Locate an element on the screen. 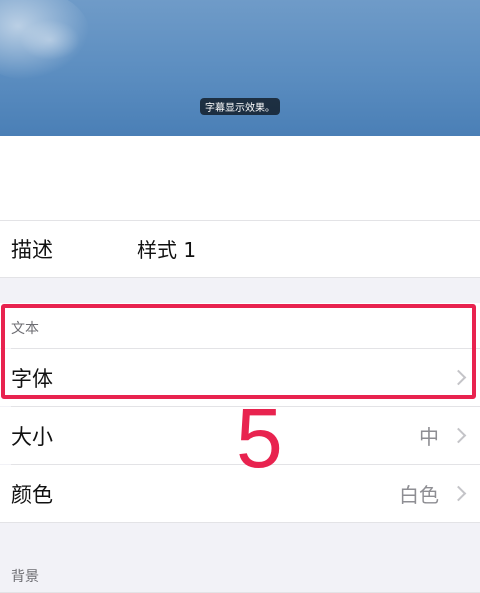  step-number: 5 is located at coordinates (259, 438).